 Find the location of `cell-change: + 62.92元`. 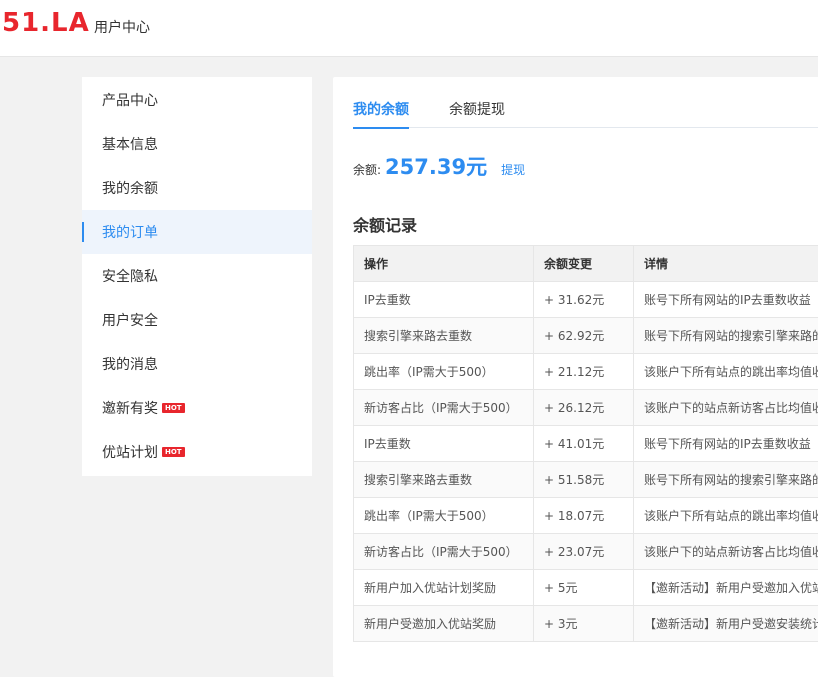

cell-change: + 62.92元 is located at coordinates (584, 336).